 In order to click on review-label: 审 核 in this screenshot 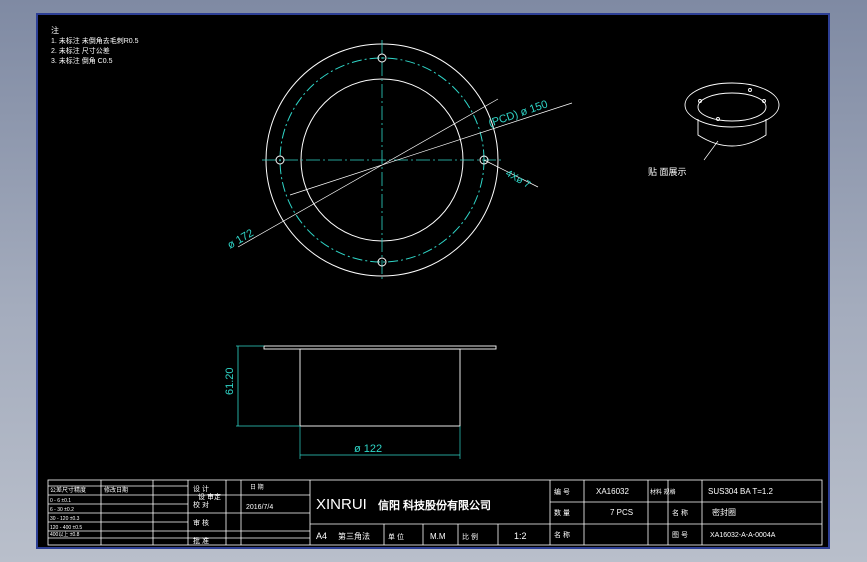, I will do `click(201, 522)`.